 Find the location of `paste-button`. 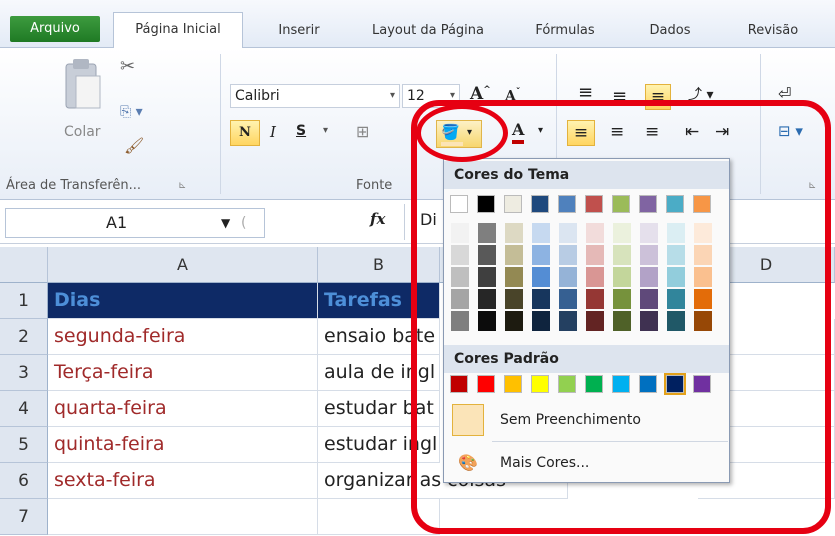

paste-button is located at coordinates (84, 90).